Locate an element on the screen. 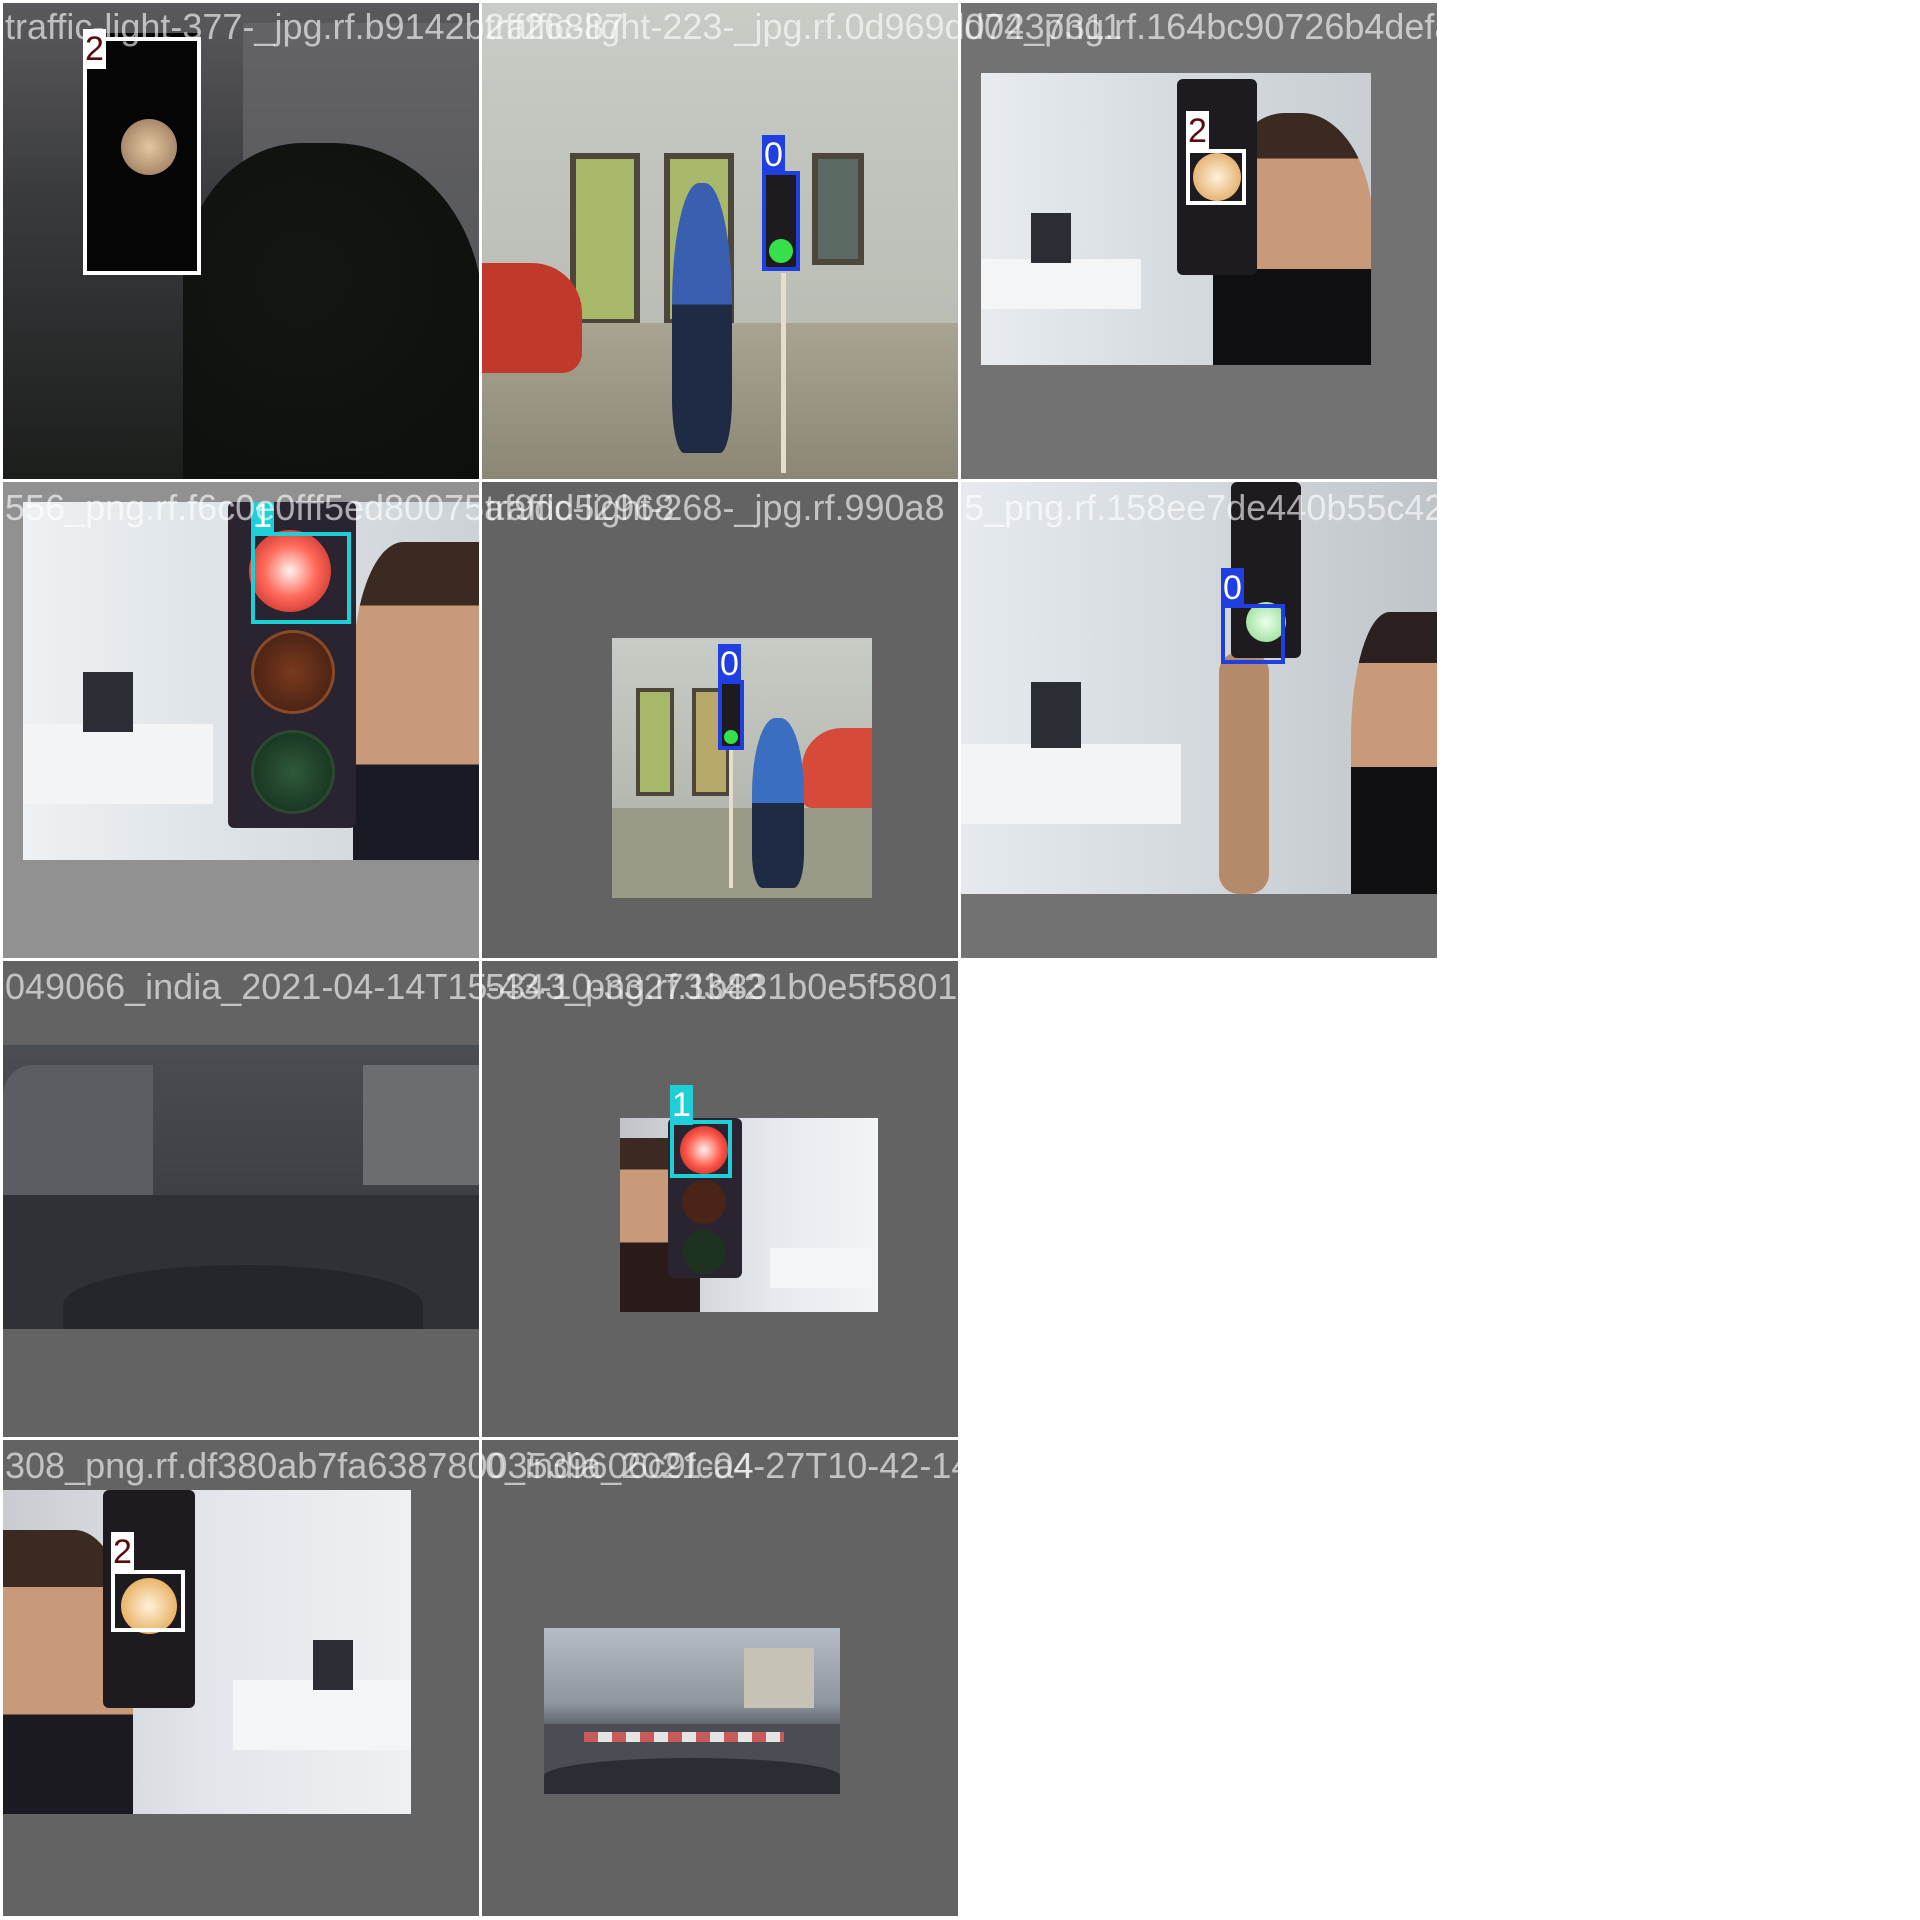  crosswalk is located at coordinates (684, 1737).